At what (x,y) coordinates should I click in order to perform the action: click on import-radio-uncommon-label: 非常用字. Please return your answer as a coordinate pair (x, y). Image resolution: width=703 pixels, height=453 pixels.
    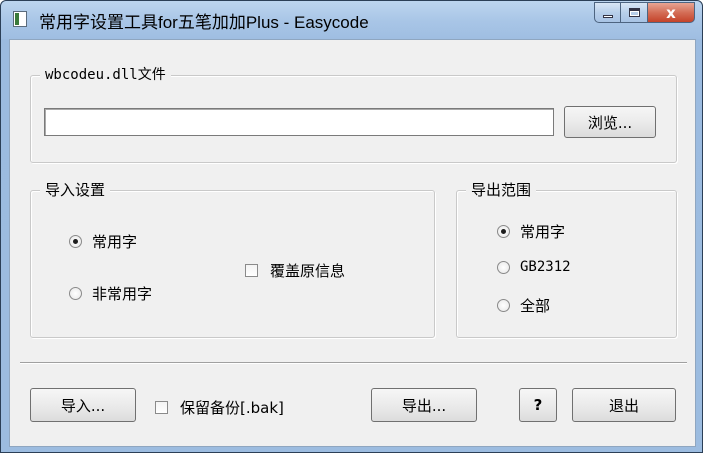
    Looking at the image, I should click on (122, 294).